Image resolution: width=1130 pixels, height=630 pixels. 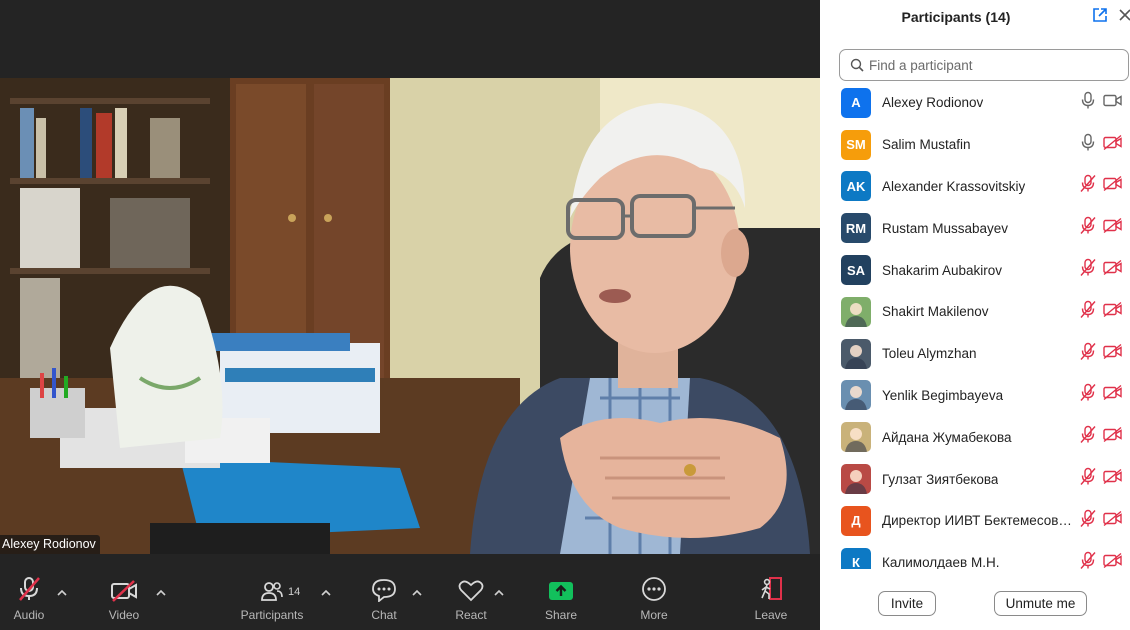 I want to click on participant-name: Alexander Krassovitskiy, so click(x=954, y=186).